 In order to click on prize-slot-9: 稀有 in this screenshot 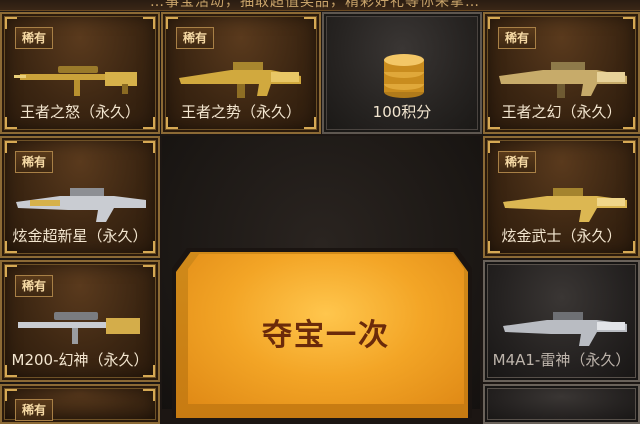, I will do `click(80, 404)`.